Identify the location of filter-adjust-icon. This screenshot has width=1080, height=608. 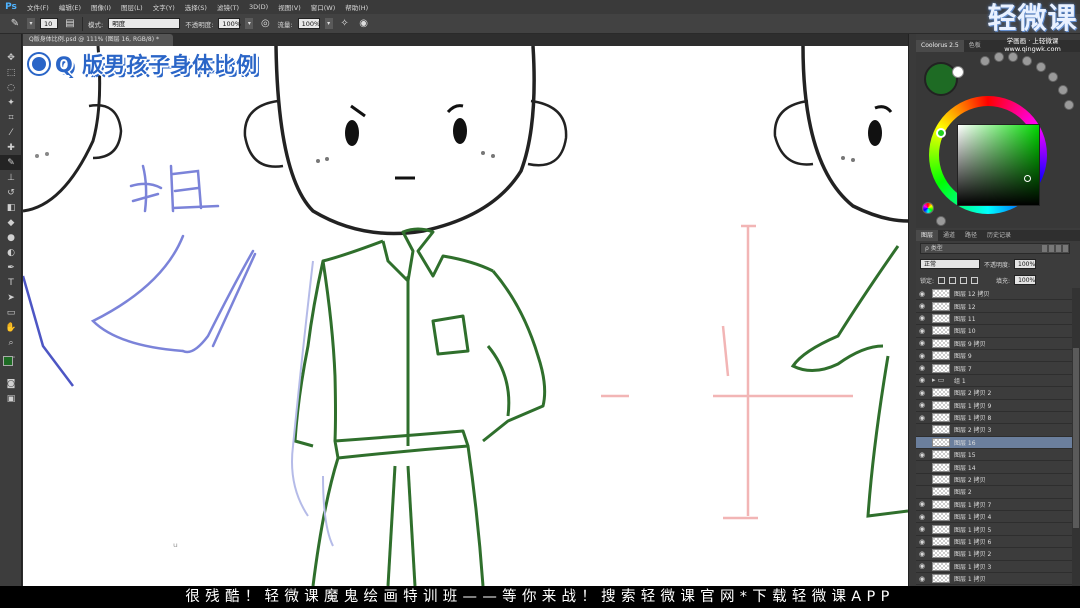
(1051, 248).